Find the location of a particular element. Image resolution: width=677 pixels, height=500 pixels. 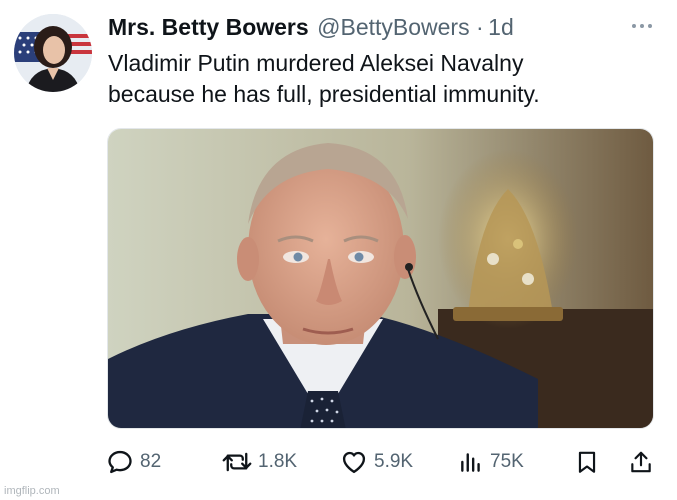

reply-button: 82 is located at coordinates (133, 462).